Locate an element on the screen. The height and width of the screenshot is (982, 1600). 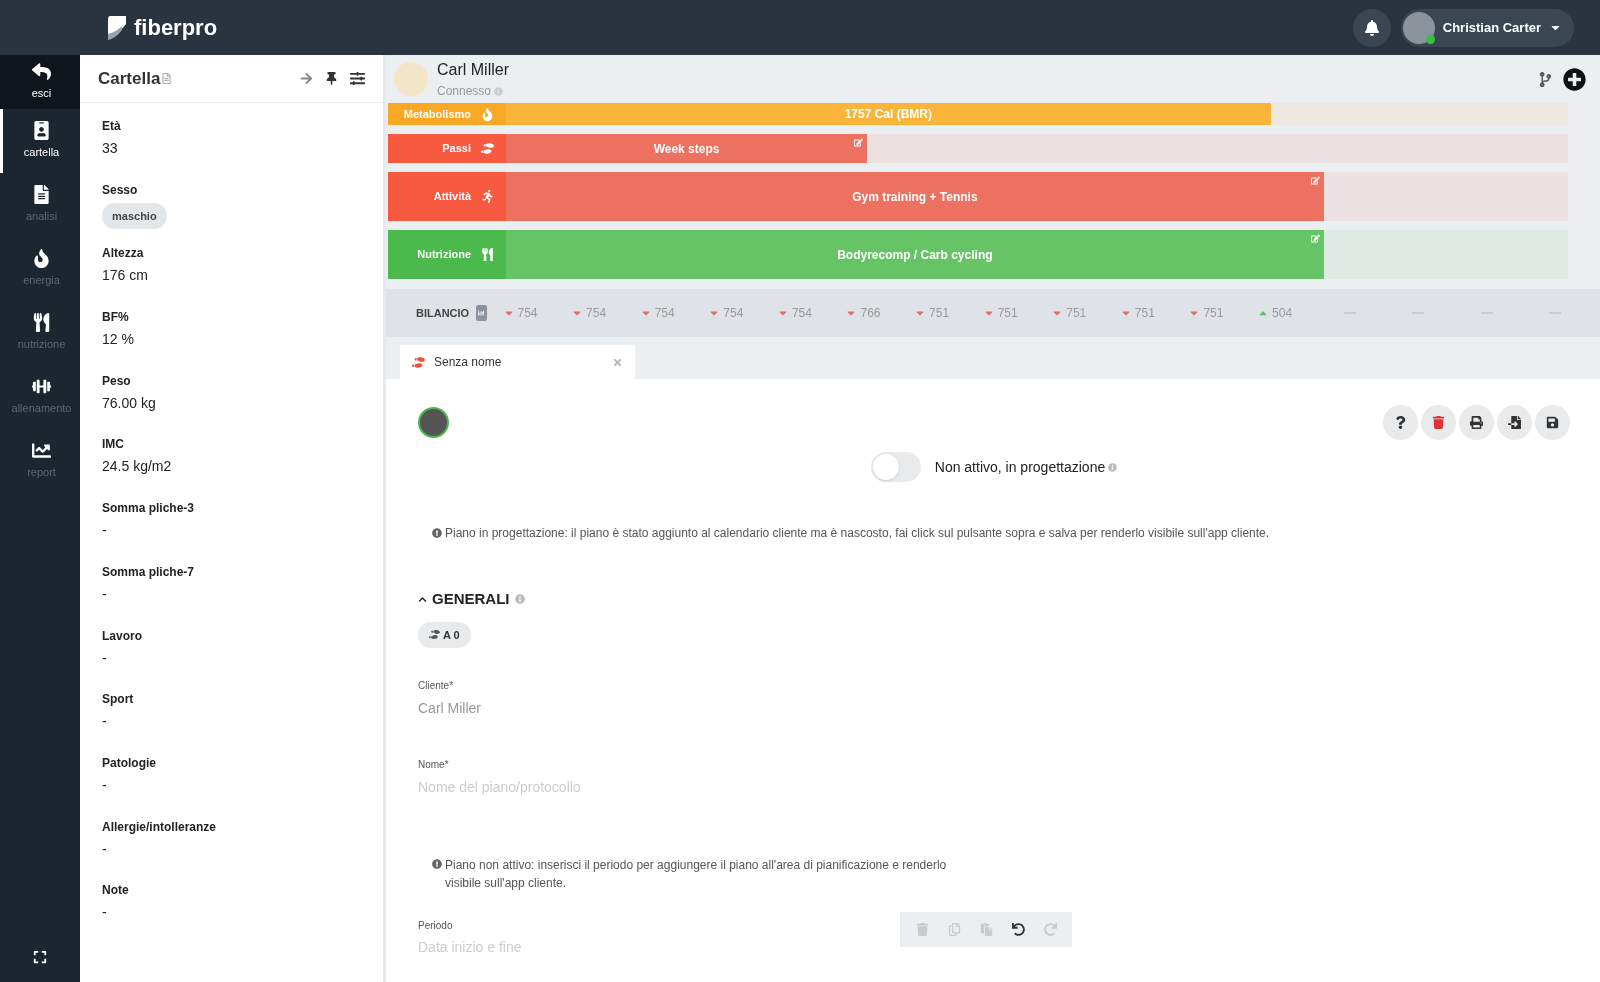
field-value: 76.00 kg is located at coordinates (129, 403).